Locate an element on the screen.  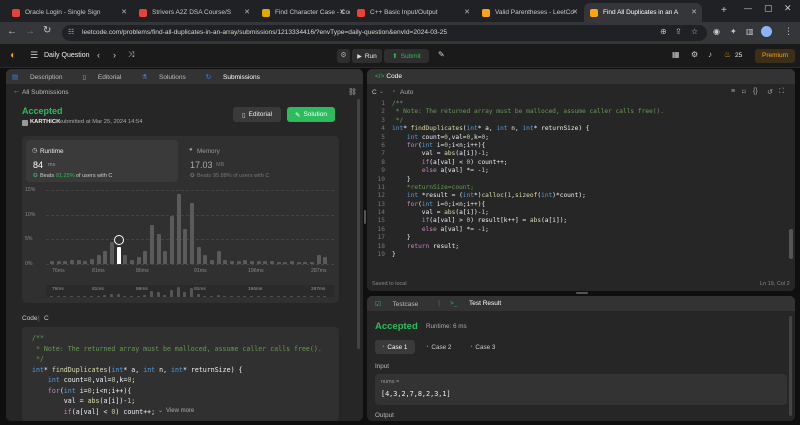
auto-mode-label: Auto is located at coordinates (406, 92).